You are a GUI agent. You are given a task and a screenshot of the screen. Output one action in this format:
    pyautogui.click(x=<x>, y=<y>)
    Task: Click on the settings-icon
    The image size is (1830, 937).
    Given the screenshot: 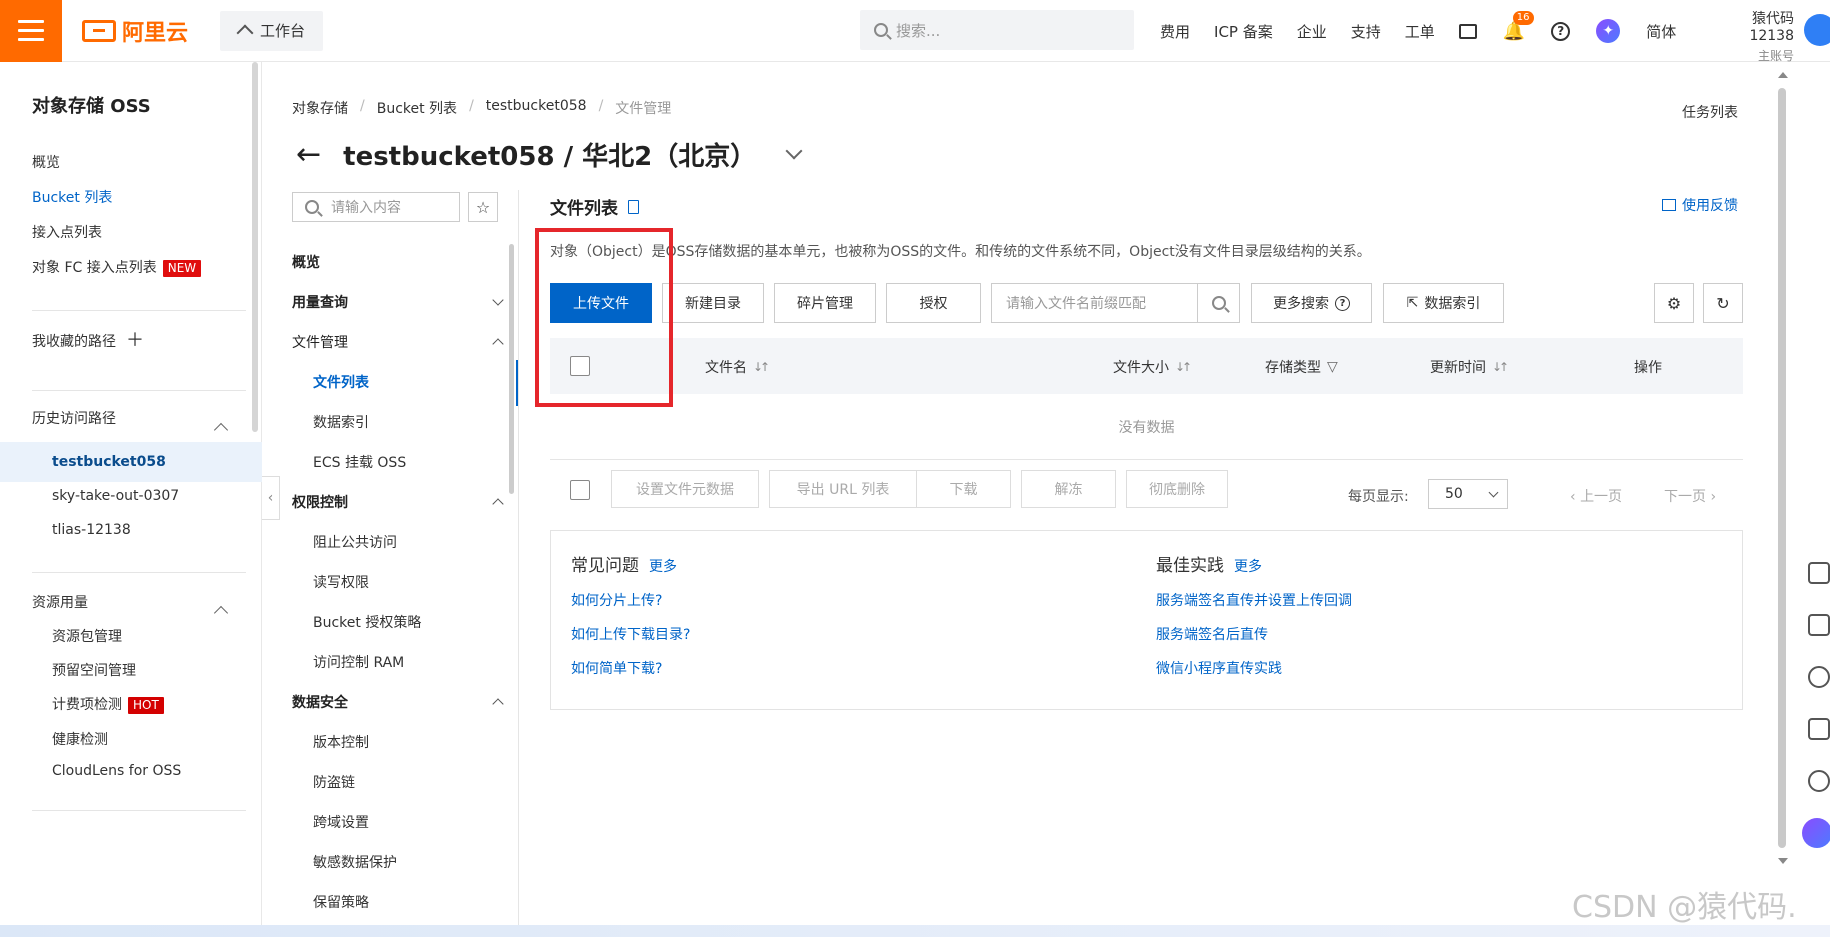 What is the action you would take?
    pyautogui.click(x=1819, y=677)
    